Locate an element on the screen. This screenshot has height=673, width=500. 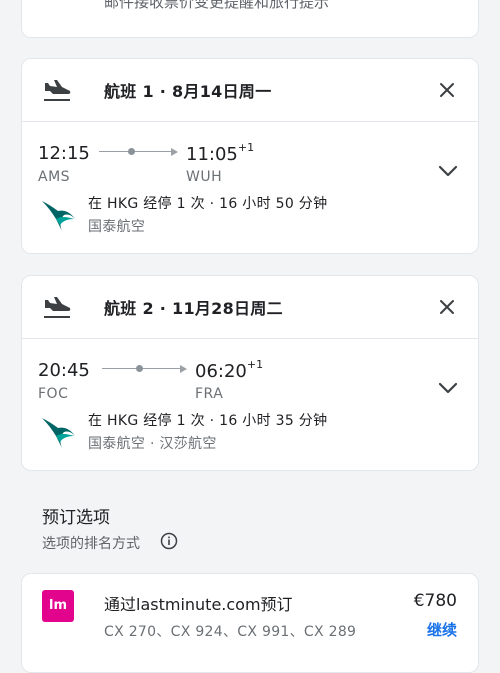
airline-name: 国泰航空 is located at coordinates (117, 227).